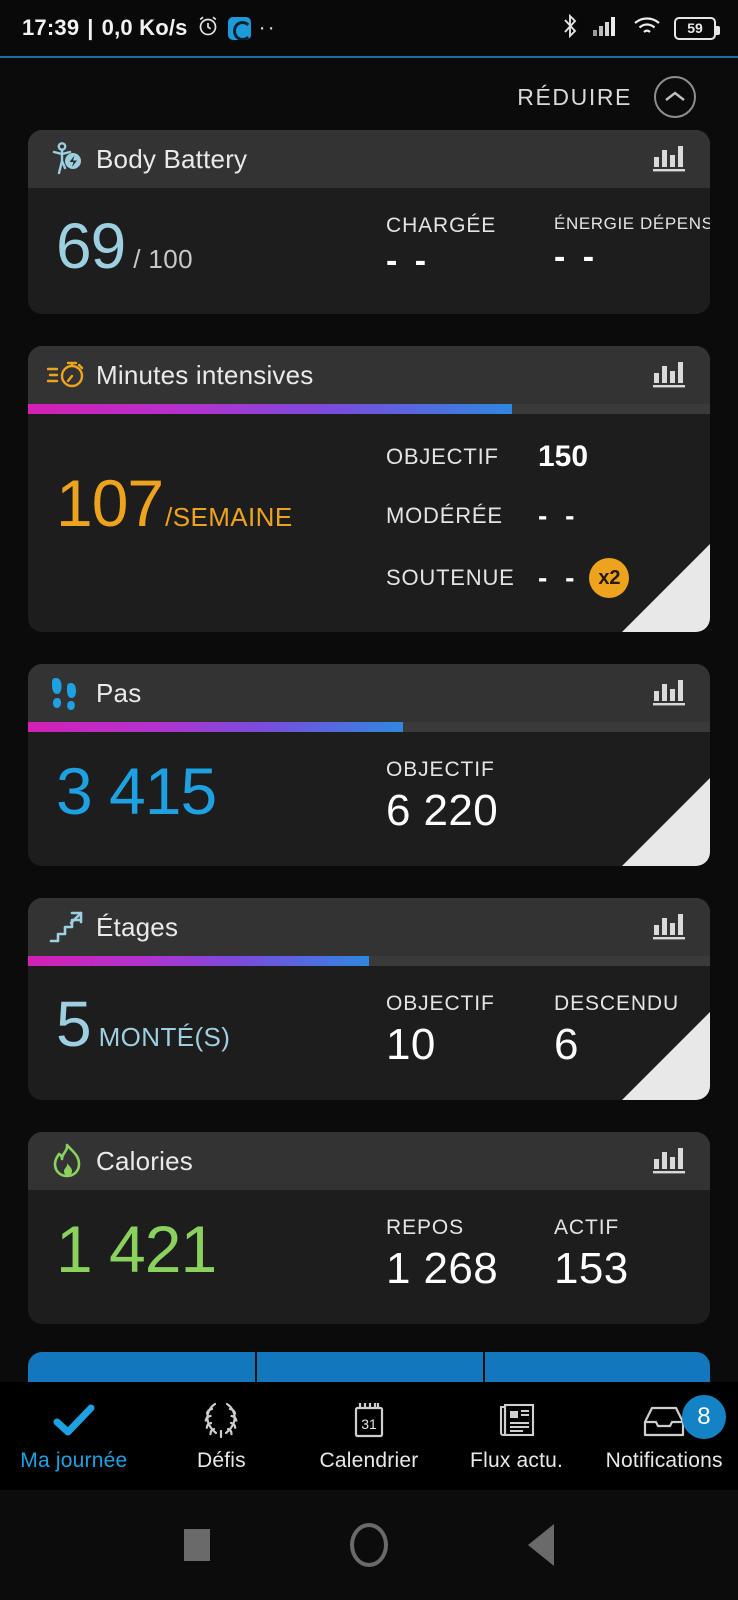  I want to click on card-header: Étages, so click(369, 927).